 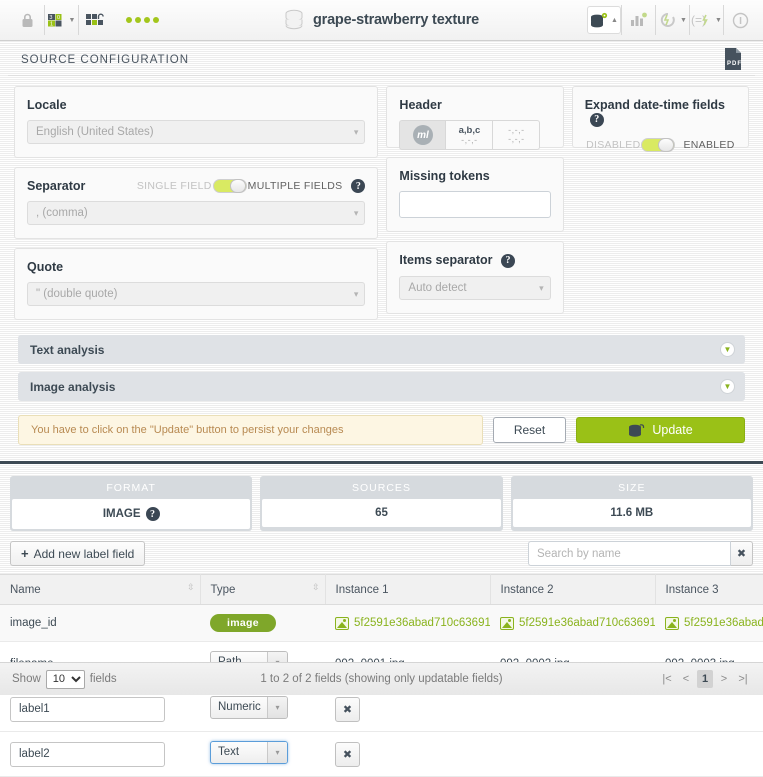 I want to click on dataset-actions-icon: ▲, so click(x=604, y=20).